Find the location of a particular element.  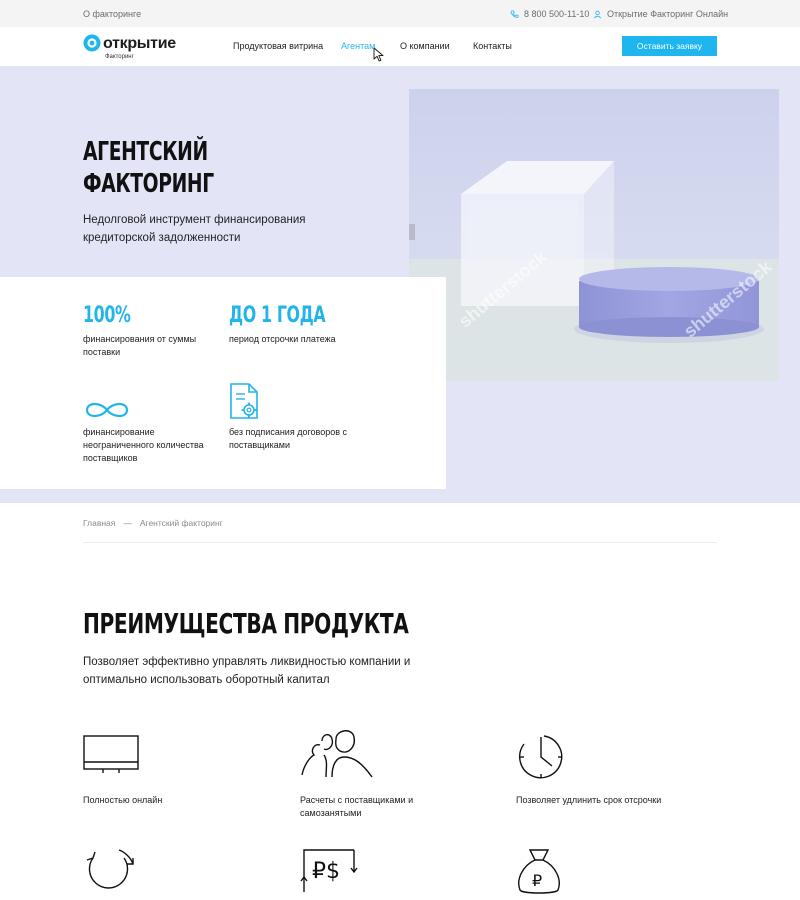

nav-about-company: О компании is located at coordinates (425, 46).